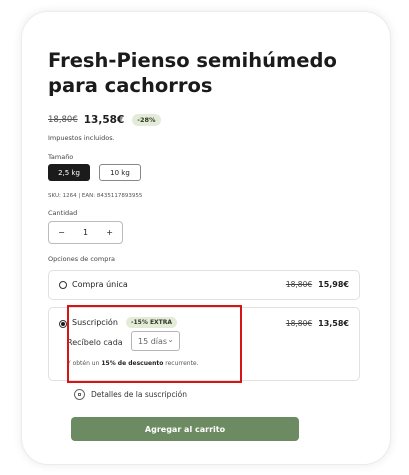 The image size is (409, 475). I want to click on subscription-old-price: 18,80€, so click(299, 323).